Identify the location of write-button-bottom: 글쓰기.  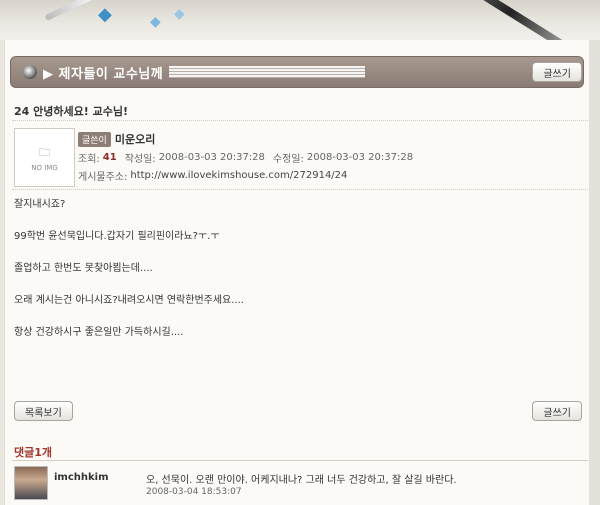
(557, 411).